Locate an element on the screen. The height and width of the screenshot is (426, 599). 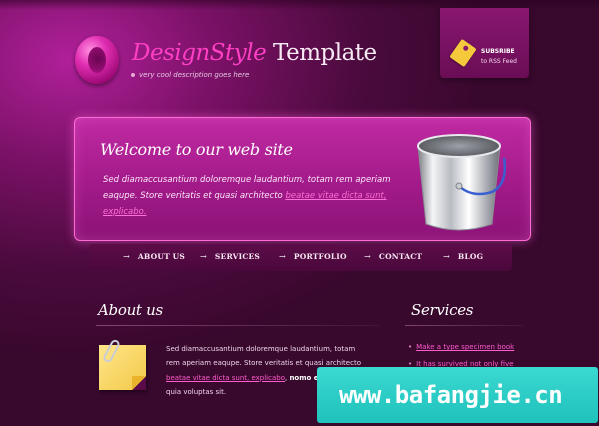
brand-name-part1: DesignStyle is located at coordinates (199, 53).